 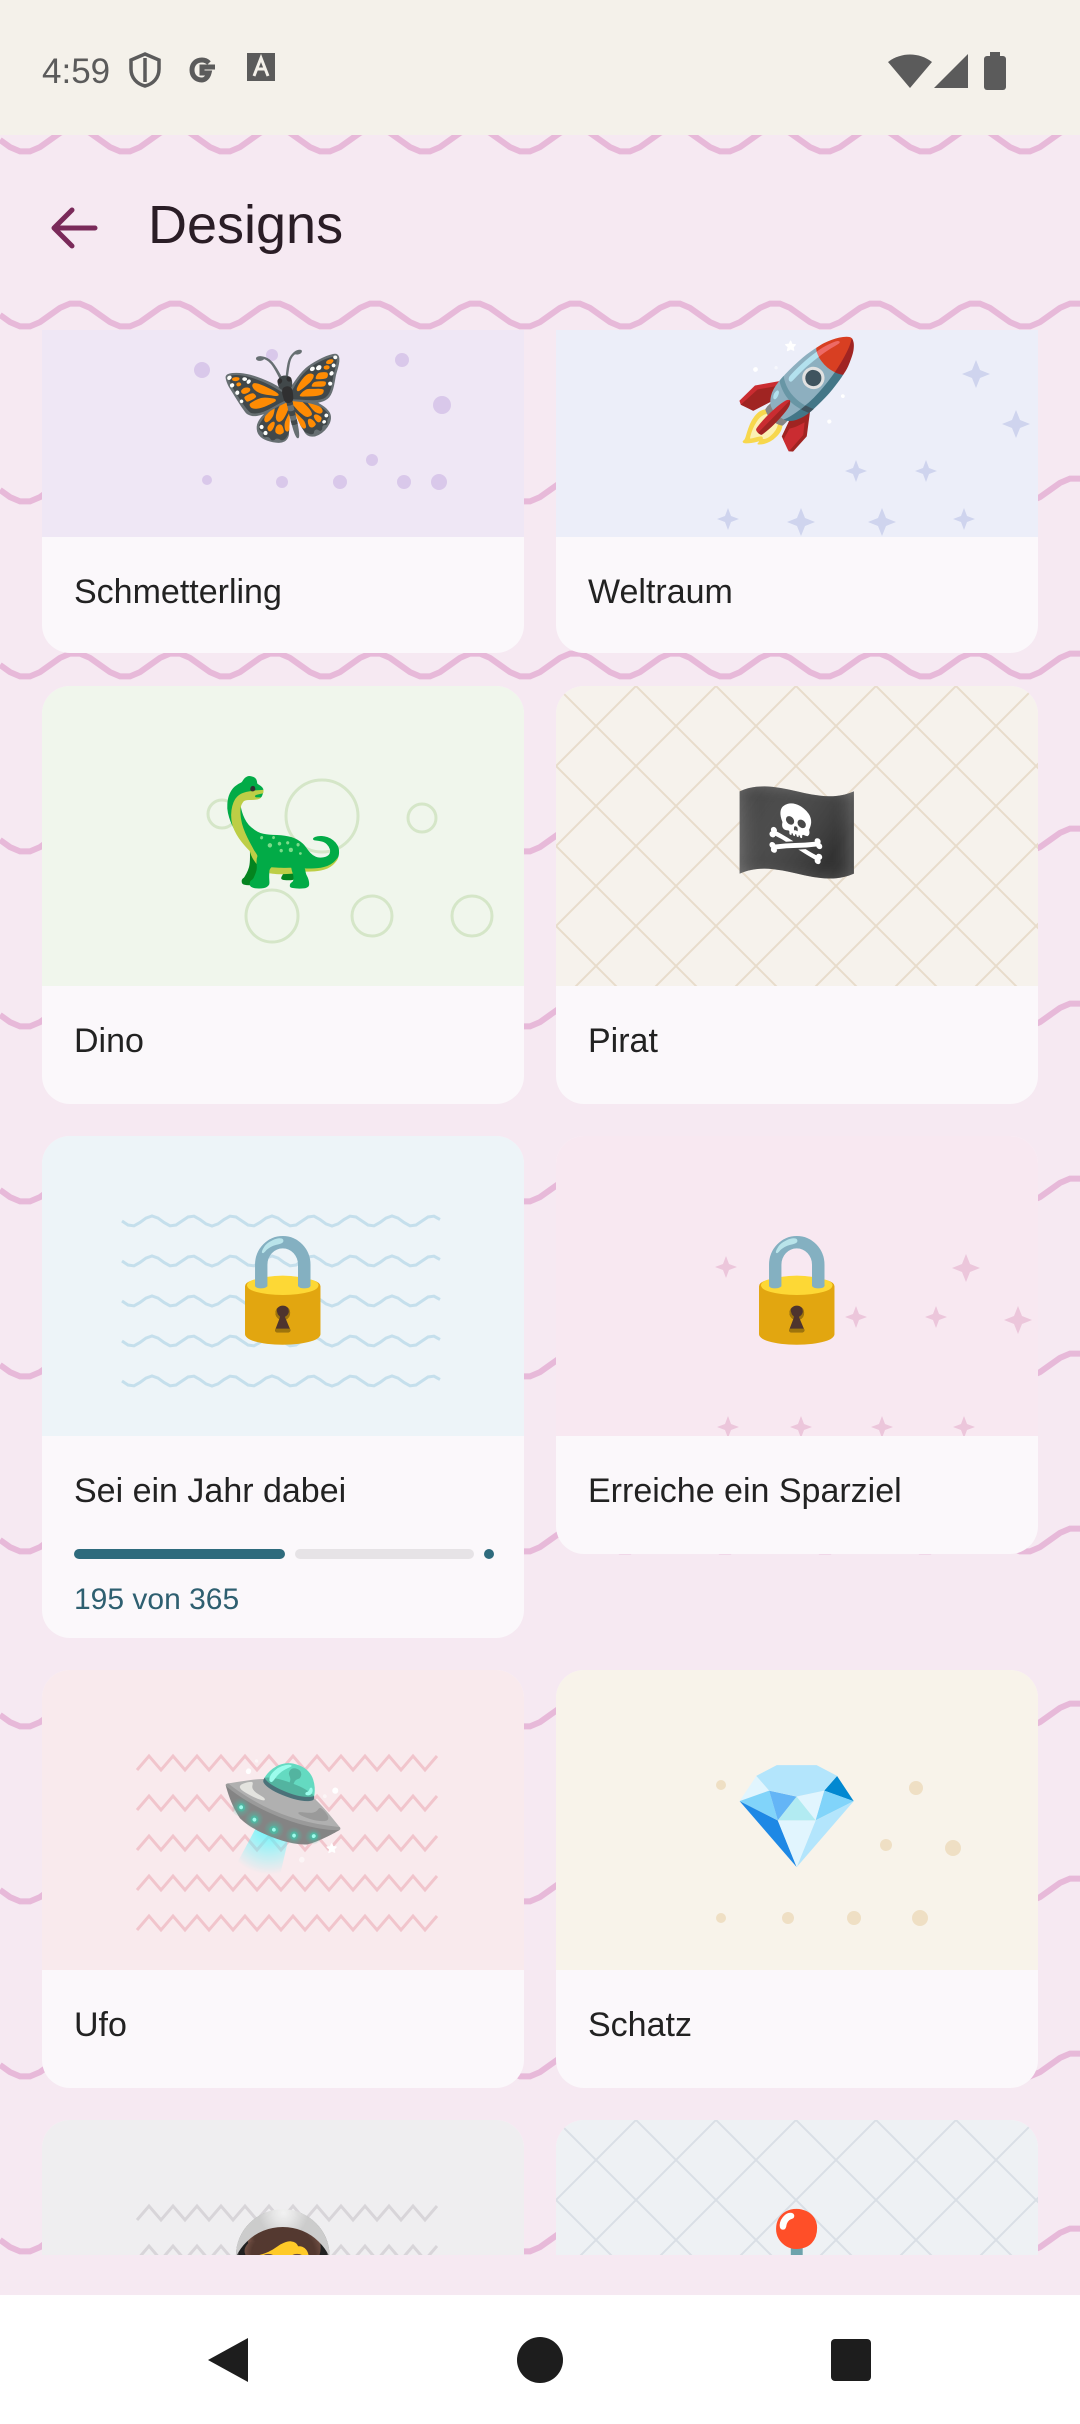 I want to click on design-card-ufo: 🛸 Ufo, so click(x=283, y=1879).